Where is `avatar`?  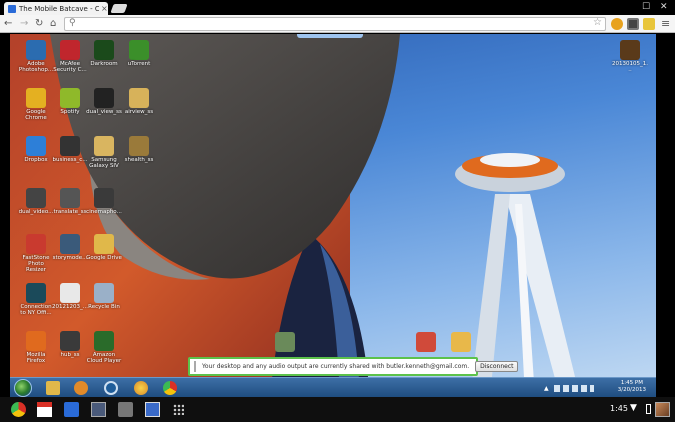
avatar is located at coordinates (662, 409).